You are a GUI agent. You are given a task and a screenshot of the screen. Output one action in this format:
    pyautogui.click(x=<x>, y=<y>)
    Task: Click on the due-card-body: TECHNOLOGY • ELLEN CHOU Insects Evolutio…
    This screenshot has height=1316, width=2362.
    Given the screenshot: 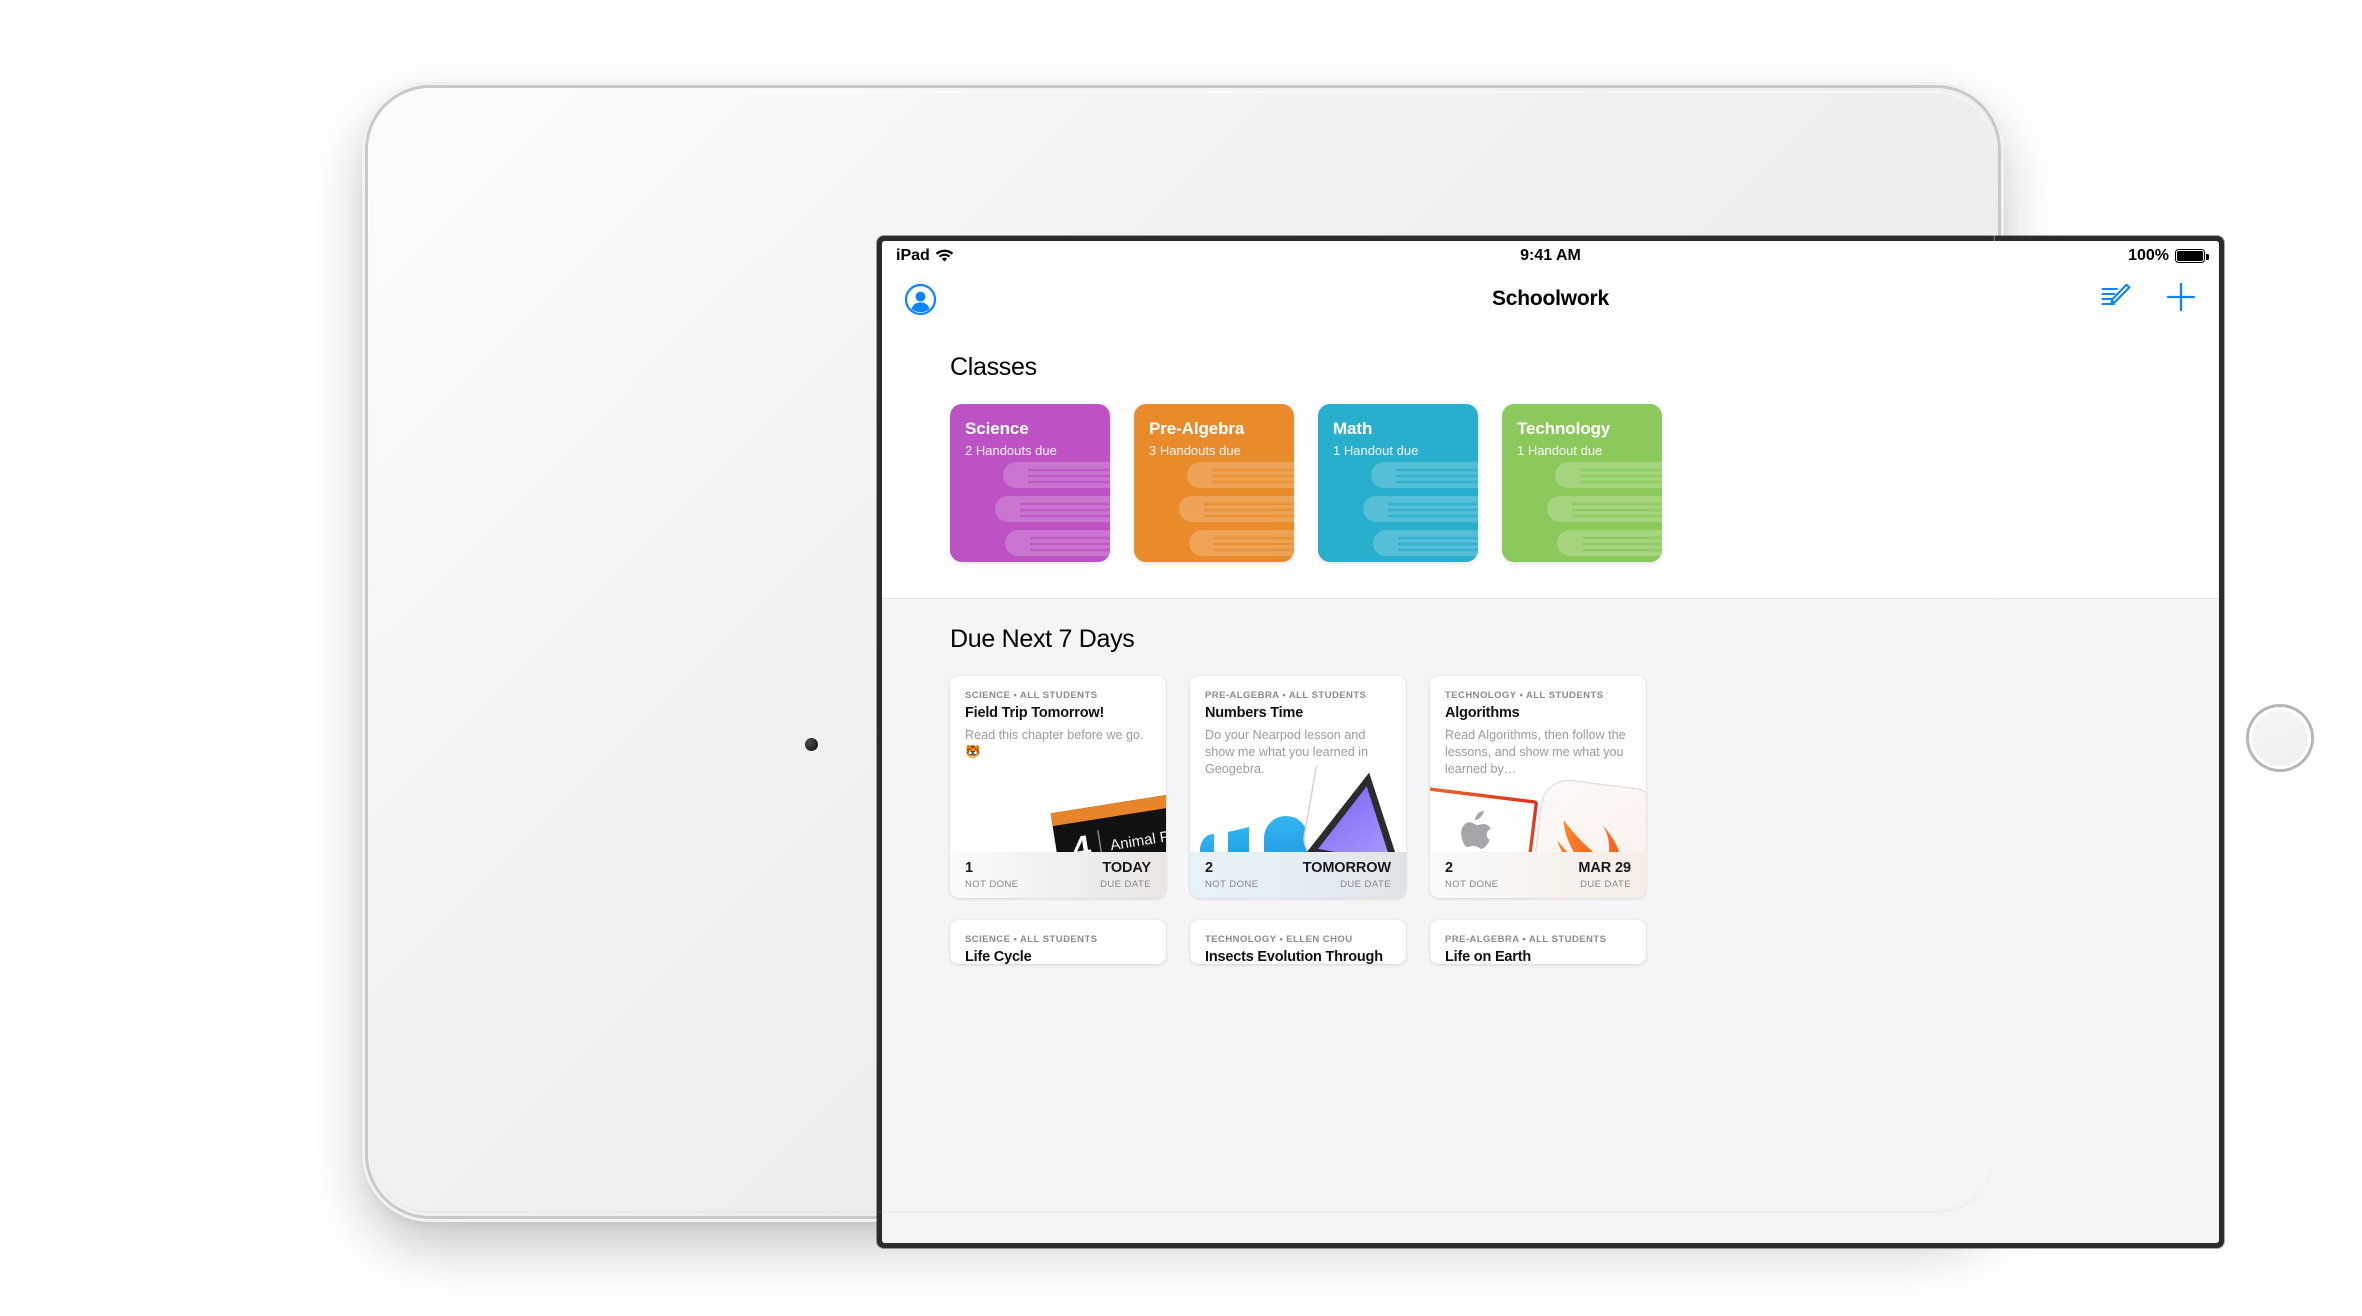 What is the action you would take?
    pyautogui.click(x=1298, y=942)
    